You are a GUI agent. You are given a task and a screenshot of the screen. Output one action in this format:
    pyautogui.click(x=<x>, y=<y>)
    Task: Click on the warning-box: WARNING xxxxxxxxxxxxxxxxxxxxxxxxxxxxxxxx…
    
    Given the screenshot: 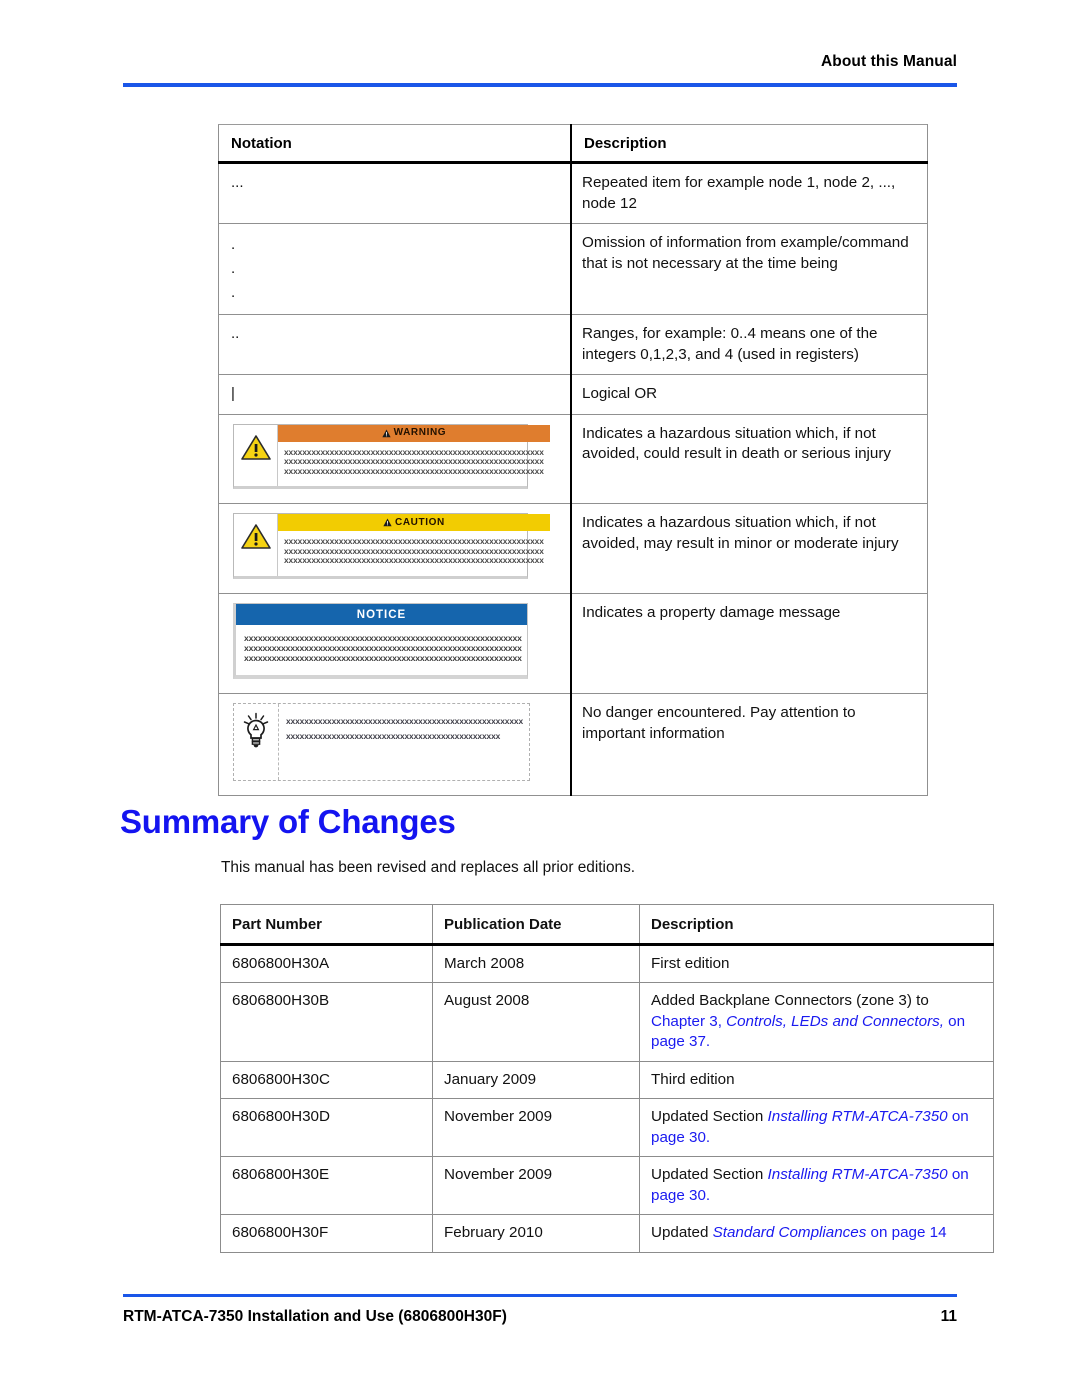 What is the action you would take?
    pyautogui.click(x=391, y=456)
    